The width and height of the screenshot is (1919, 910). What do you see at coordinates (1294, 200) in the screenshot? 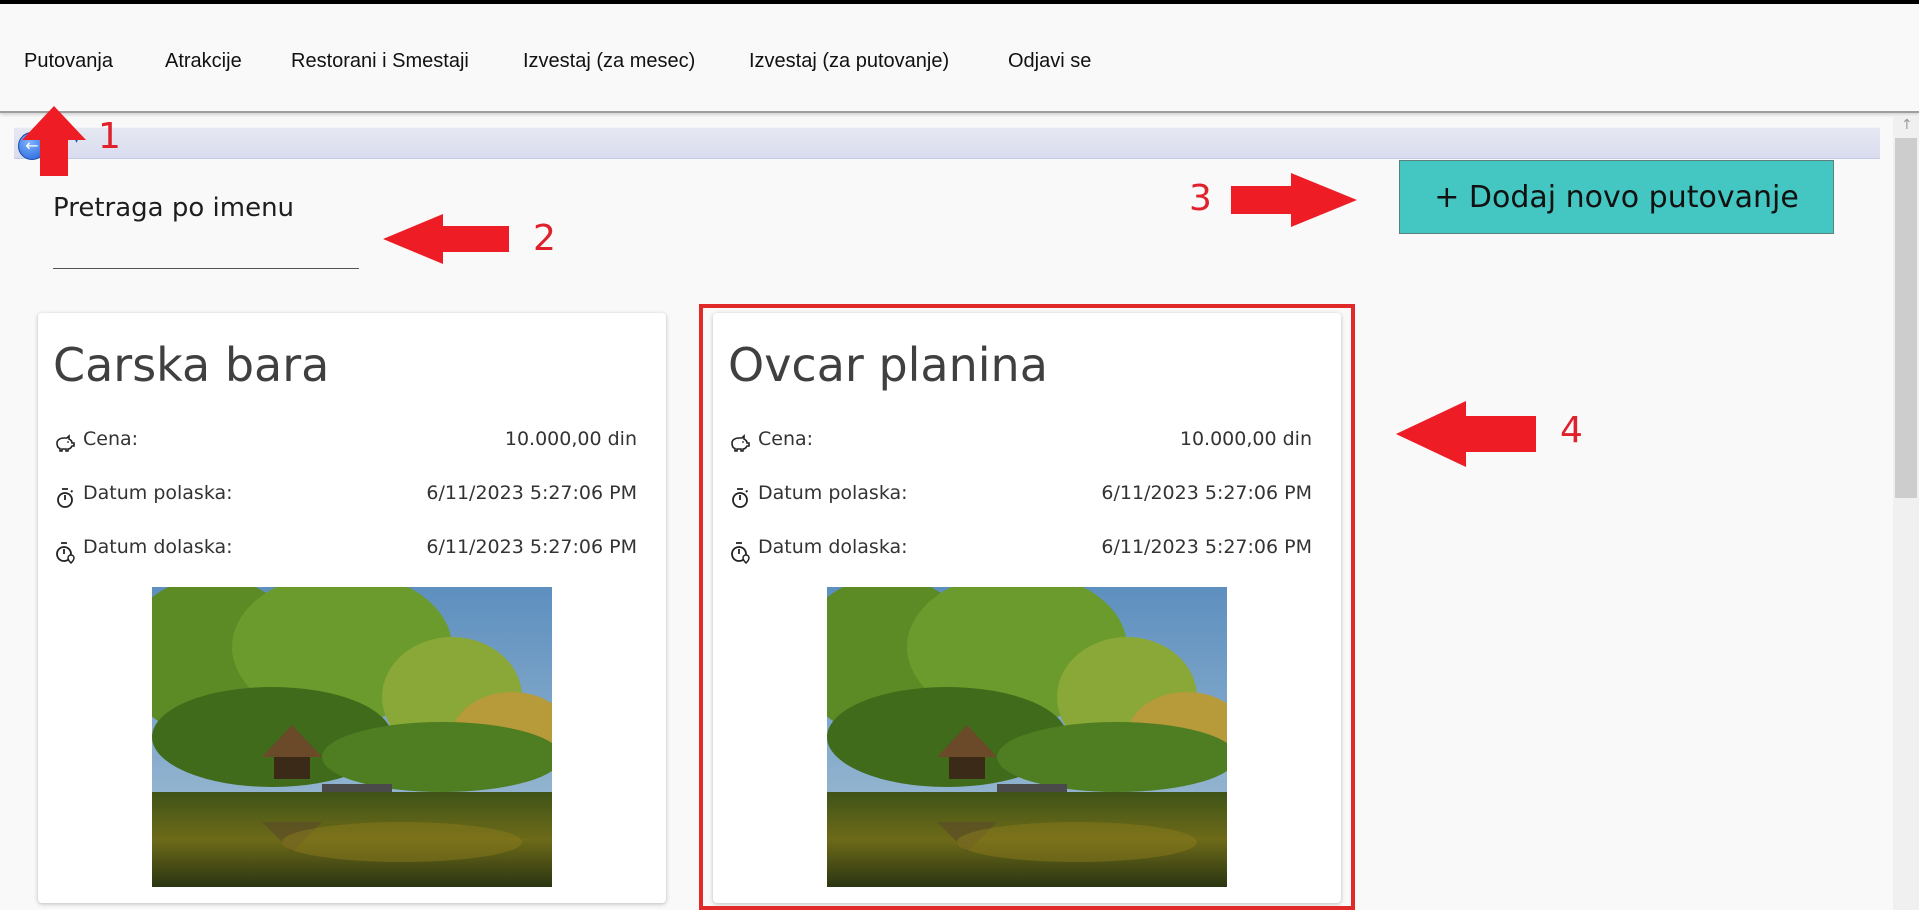
I see `annotation-arrow-right` at bounding box center [1294, 200].